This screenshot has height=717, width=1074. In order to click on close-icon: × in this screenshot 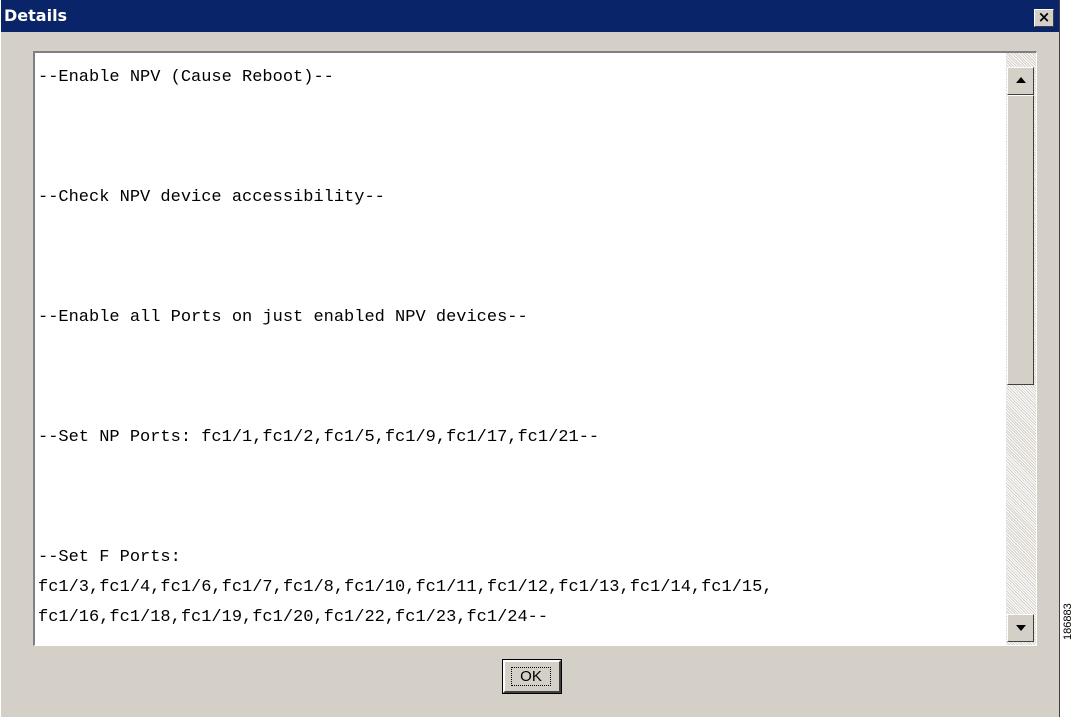, I will do `click(1044, 17)`.